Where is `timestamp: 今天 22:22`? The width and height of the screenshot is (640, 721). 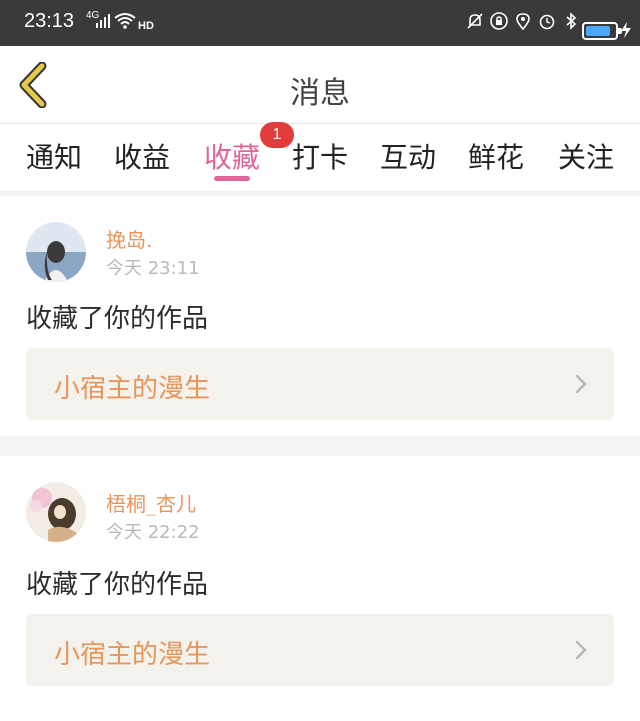 timestamp: 今天 22:22 is located at coordinates (153, 532).